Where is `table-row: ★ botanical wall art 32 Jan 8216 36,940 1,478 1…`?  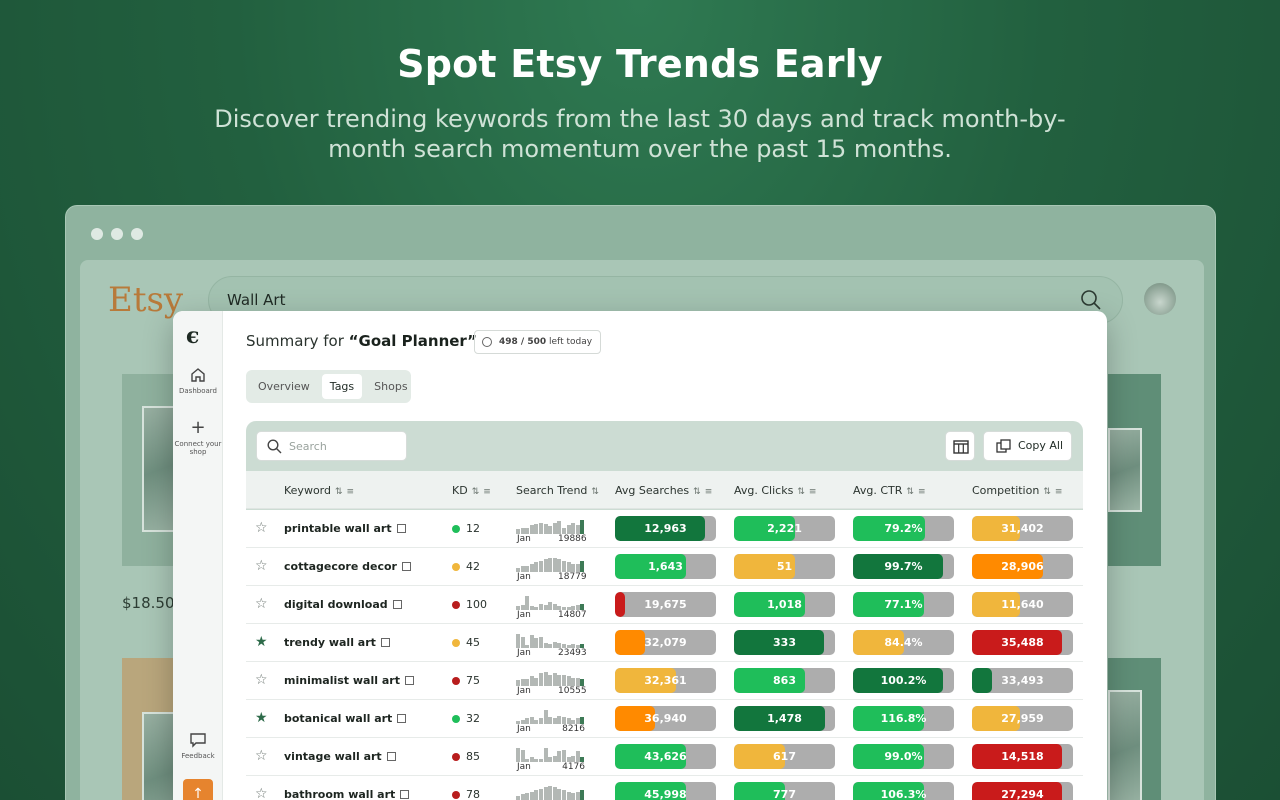
table-row: ★ botanical wall art 32 Jan 8216 36,940 1,478 1… is located at coordinates (664, 719).